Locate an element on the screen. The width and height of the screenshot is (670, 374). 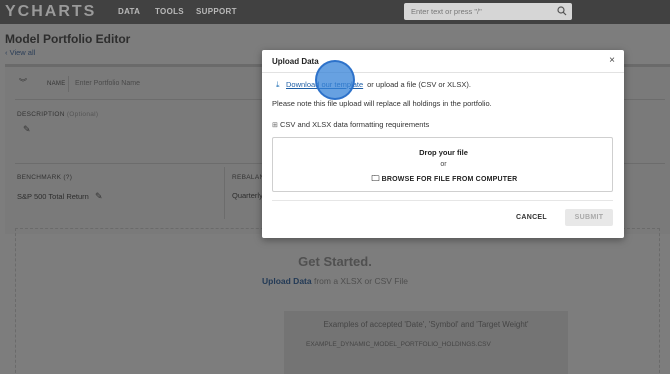
upload-data-rest: from a XLSX or CSV File is located at coordinates (359, 281).